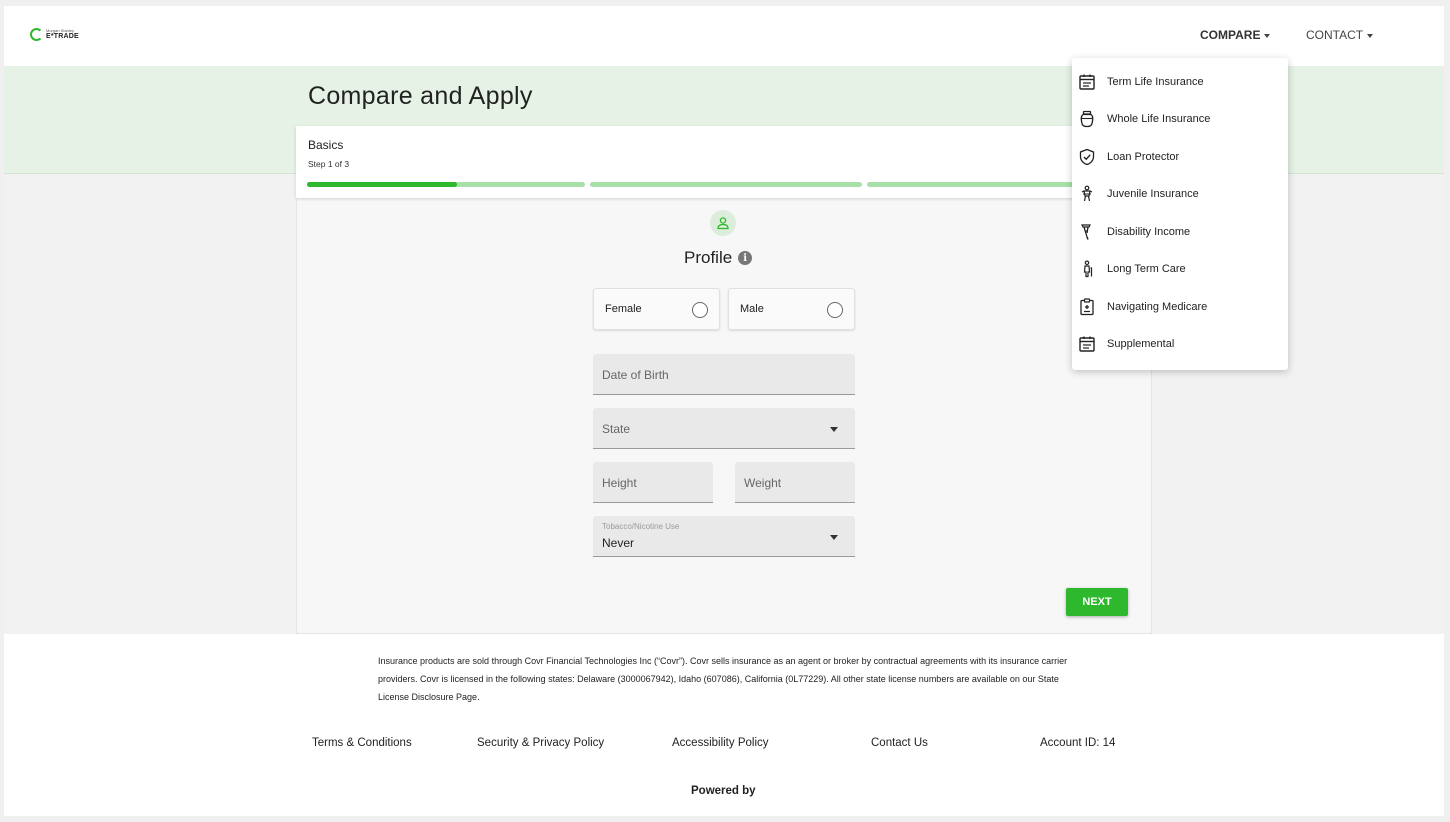 This screenshot has height=822, width=1450. I want to click on menu-item-whole-life: Whole Life Insurance, so click(1180, 119).